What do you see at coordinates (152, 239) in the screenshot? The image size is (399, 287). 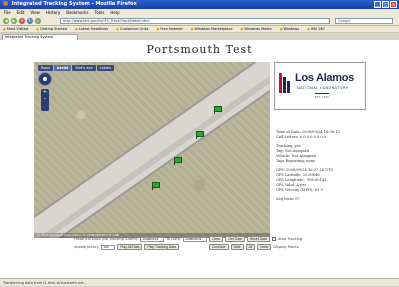 I see `start-date-input` at bounding box center [152, 239].